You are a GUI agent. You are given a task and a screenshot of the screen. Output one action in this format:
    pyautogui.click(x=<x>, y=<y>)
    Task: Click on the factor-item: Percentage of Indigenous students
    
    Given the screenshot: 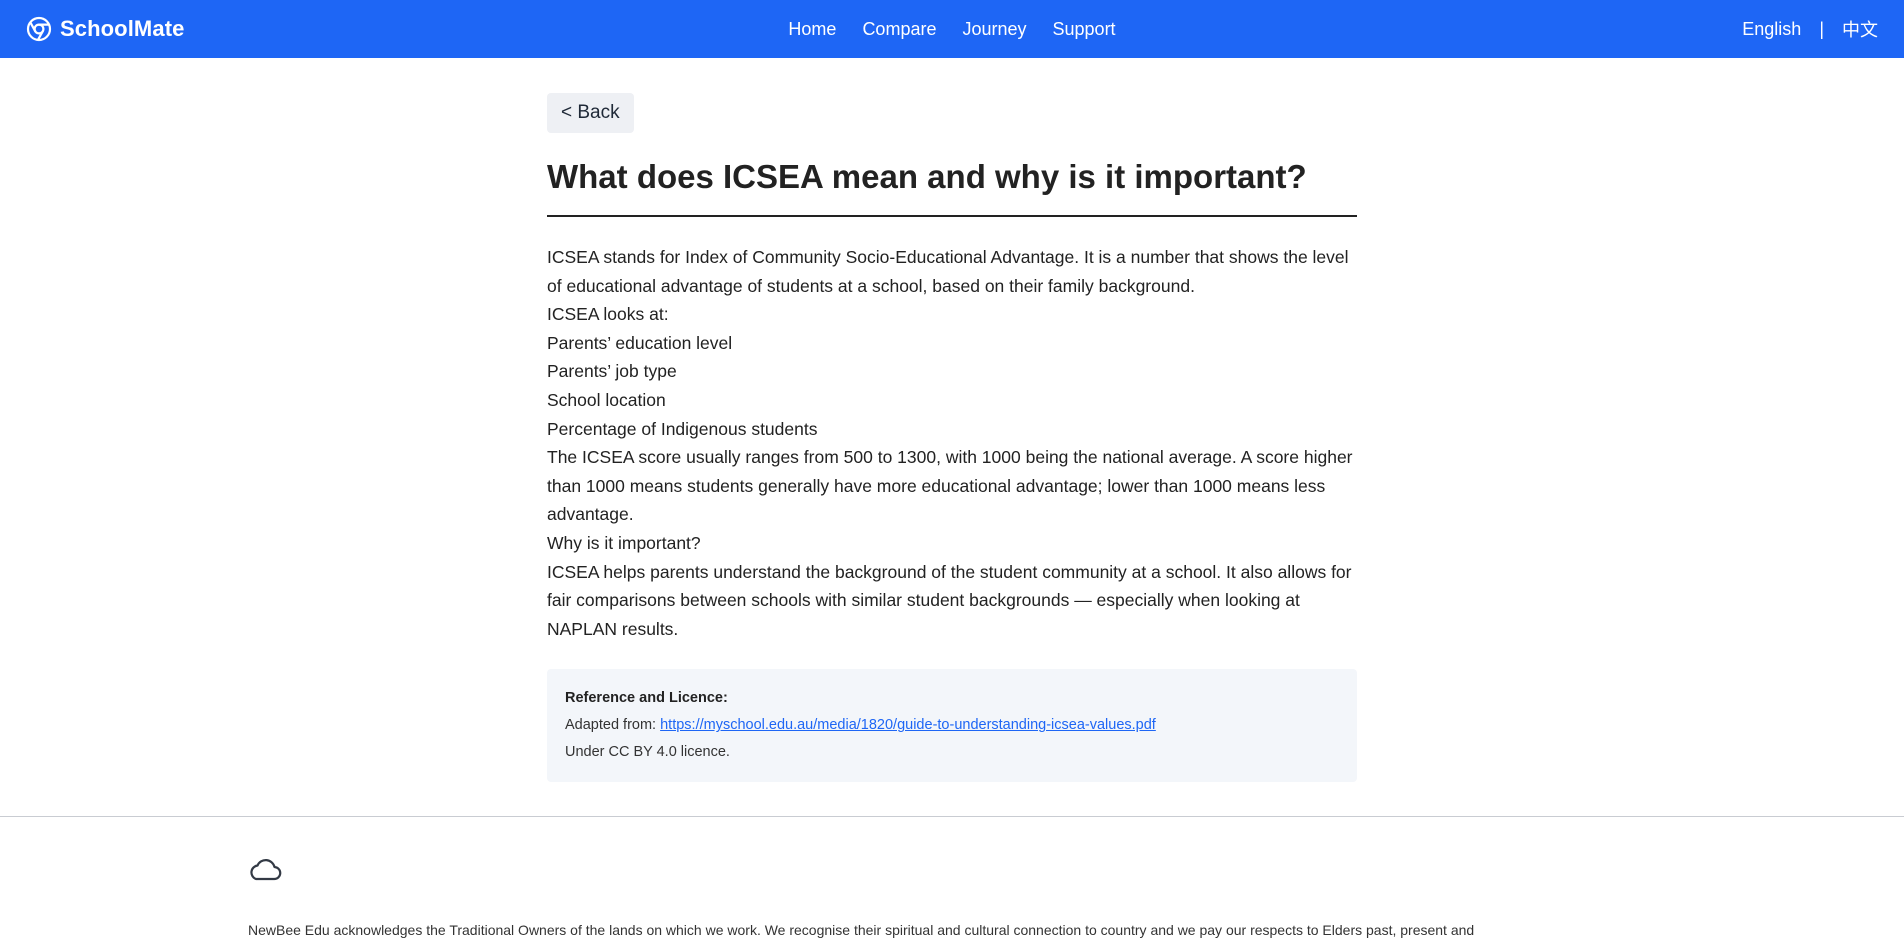 What is the action you would take?
    pyautogui.click(x=682, y=428)
    